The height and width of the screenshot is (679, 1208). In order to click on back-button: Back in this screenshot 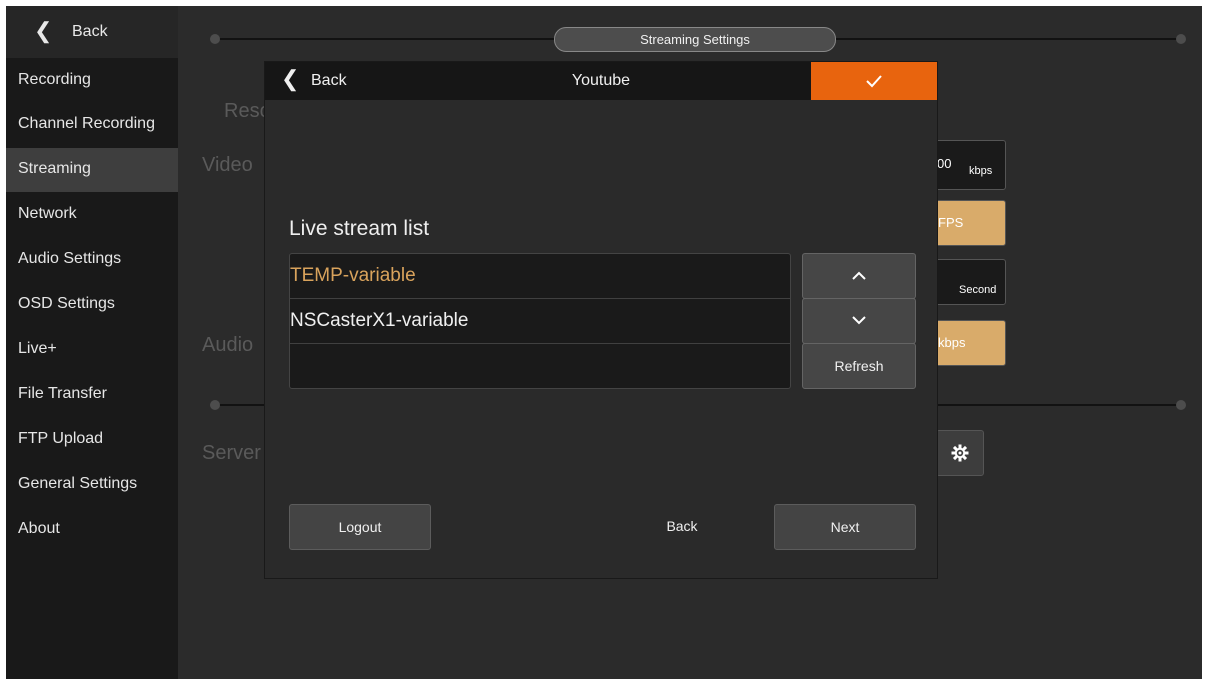, I will do `click(682, 526)`.